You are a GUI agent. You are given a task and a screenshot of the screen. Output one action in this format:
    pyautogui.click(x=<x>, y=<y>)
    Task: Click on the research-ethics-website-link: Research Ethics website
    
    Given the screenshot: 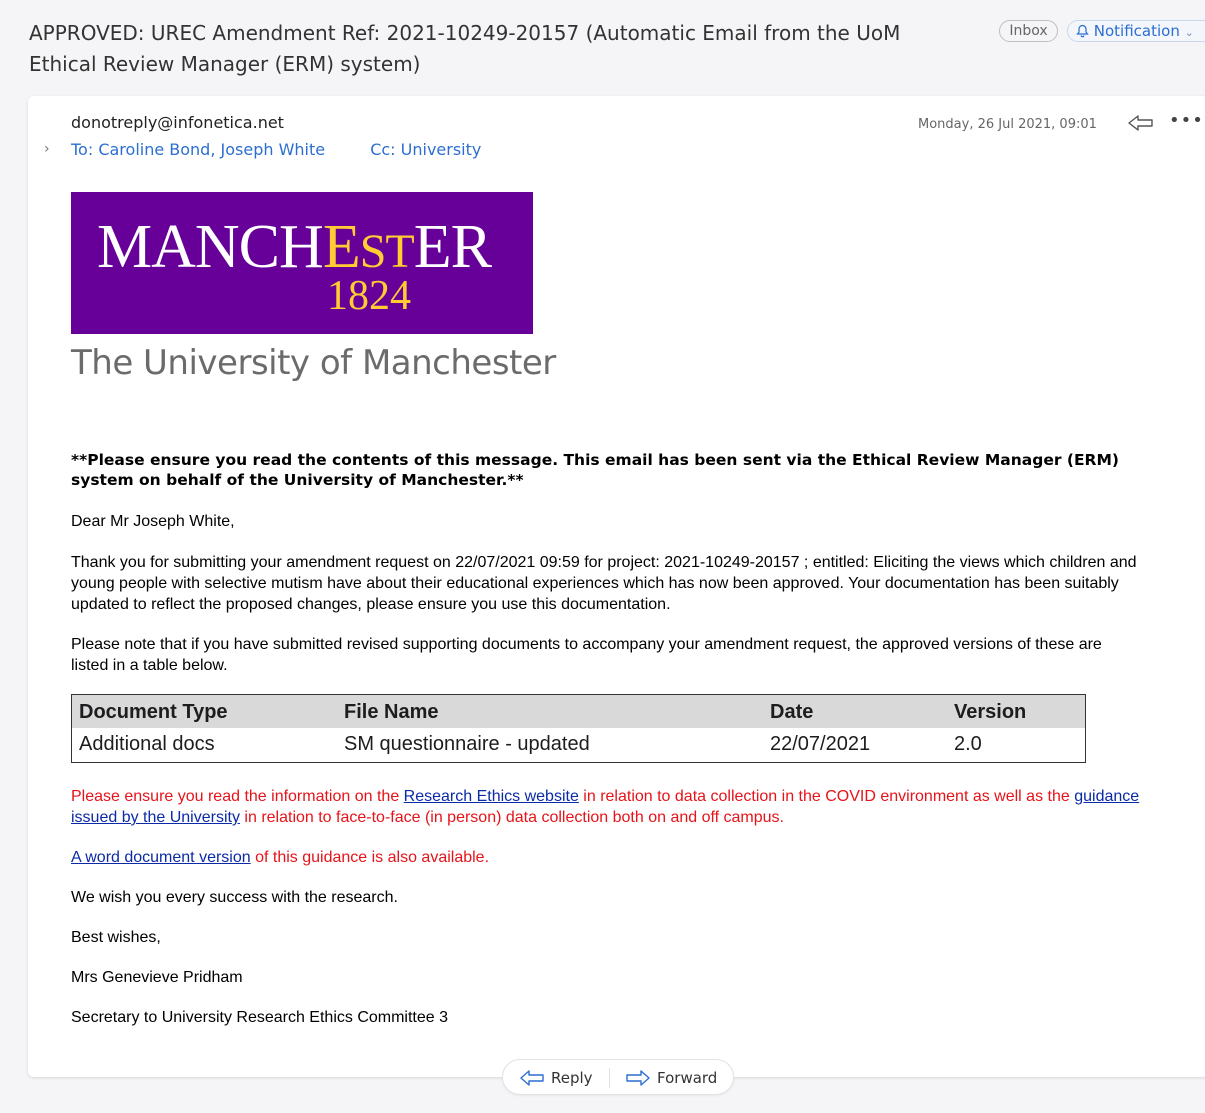 What is the action you would take?
    pyautogui.click(x=491, y=796)
    